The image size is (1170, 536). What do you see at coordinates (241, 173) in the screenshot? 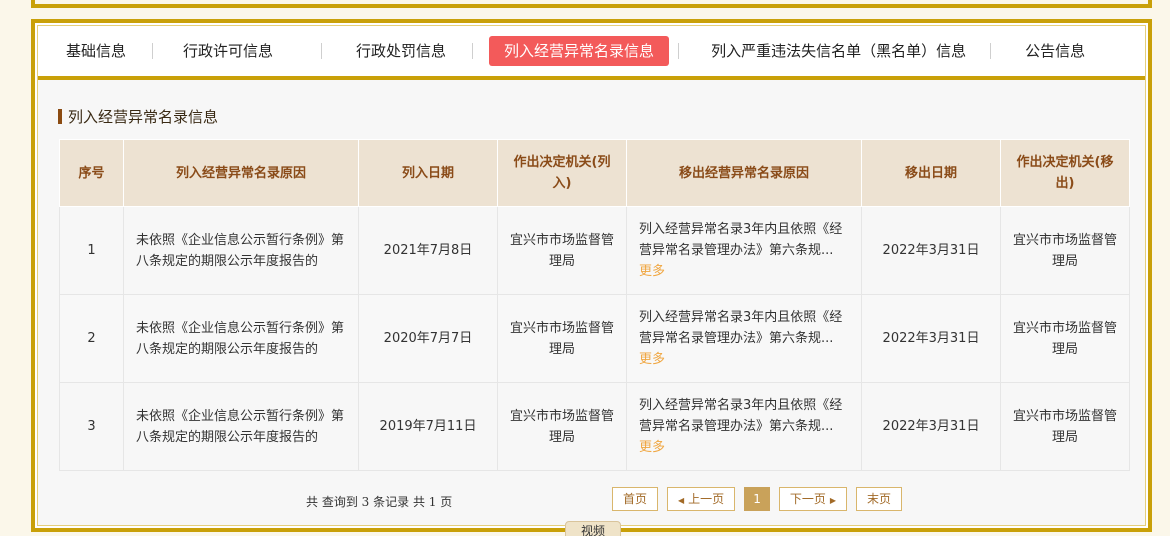
I see `header-reason-in: 列入经营异常名录原因` at bounding box center [241, 173].